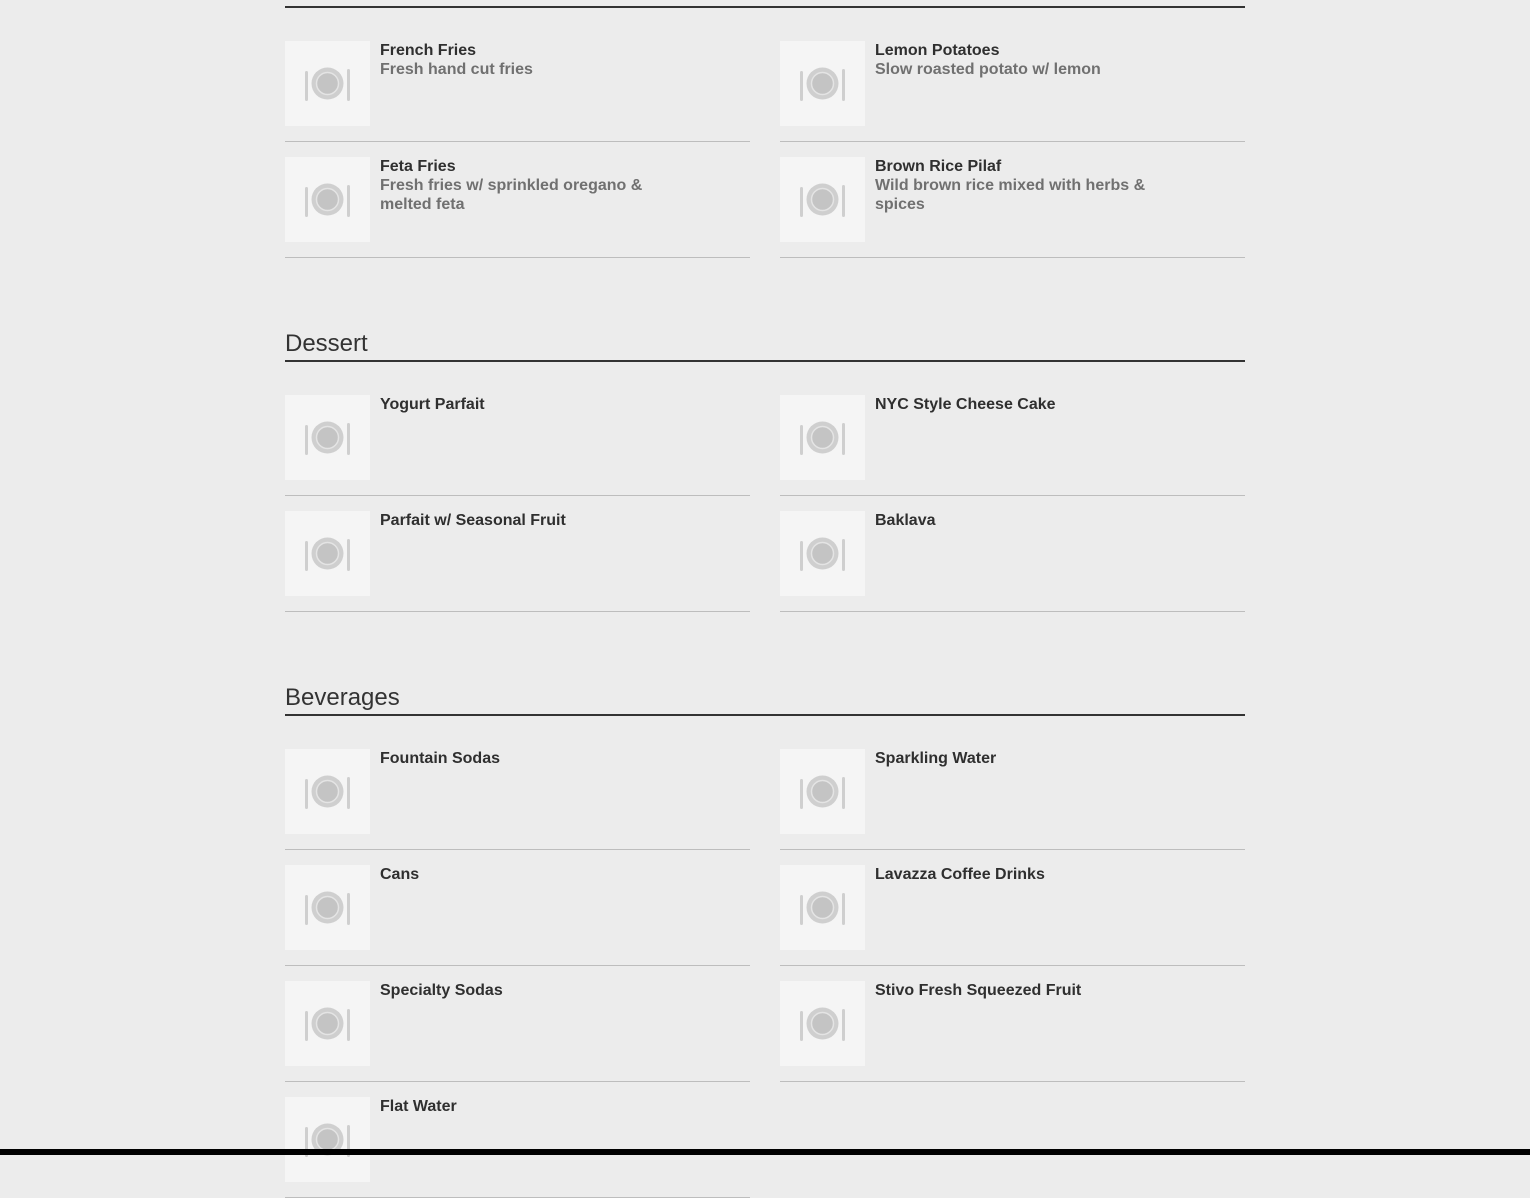  What do you see at coordinates (517, 561) in the screenshot?
I see `menu-item: Parfait w/ Seasonal Fruit` at bounding box center [517, 561].